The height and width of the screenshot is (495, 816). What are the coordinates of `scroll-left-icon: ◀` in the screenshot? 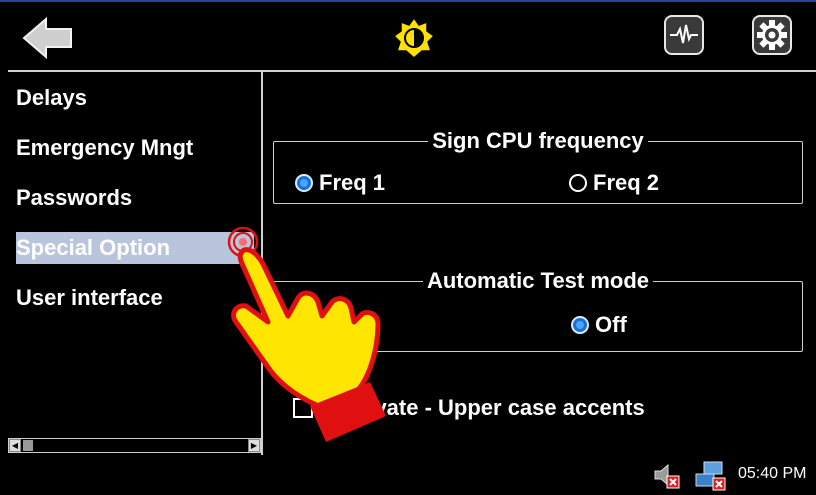 It's located at (15, 445).